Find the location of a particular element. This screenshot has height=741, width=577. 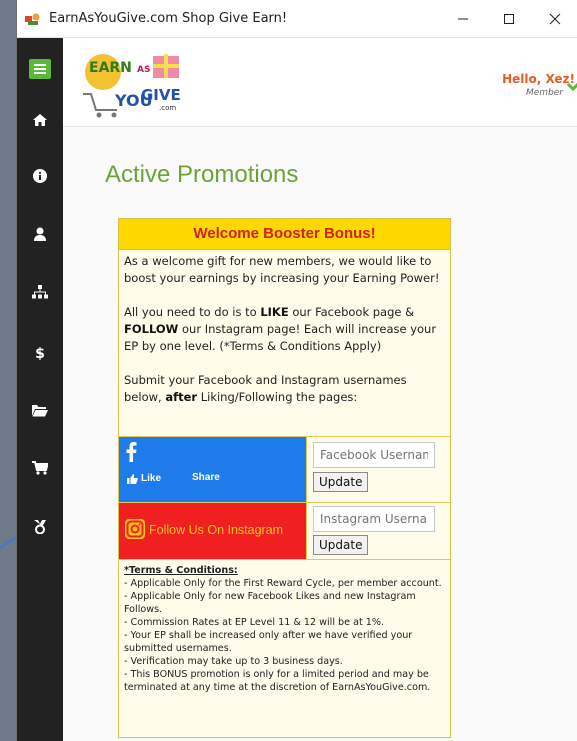

facebook-share-button: Share is located at coordinates (206, 477).